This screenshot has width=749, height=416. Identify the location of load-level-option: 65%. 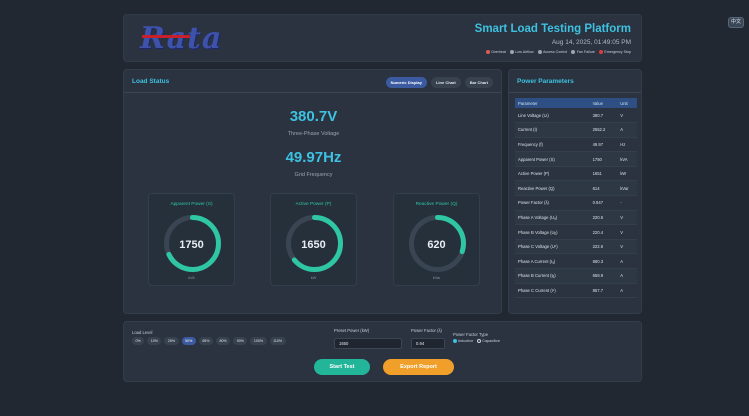
(206, 341).